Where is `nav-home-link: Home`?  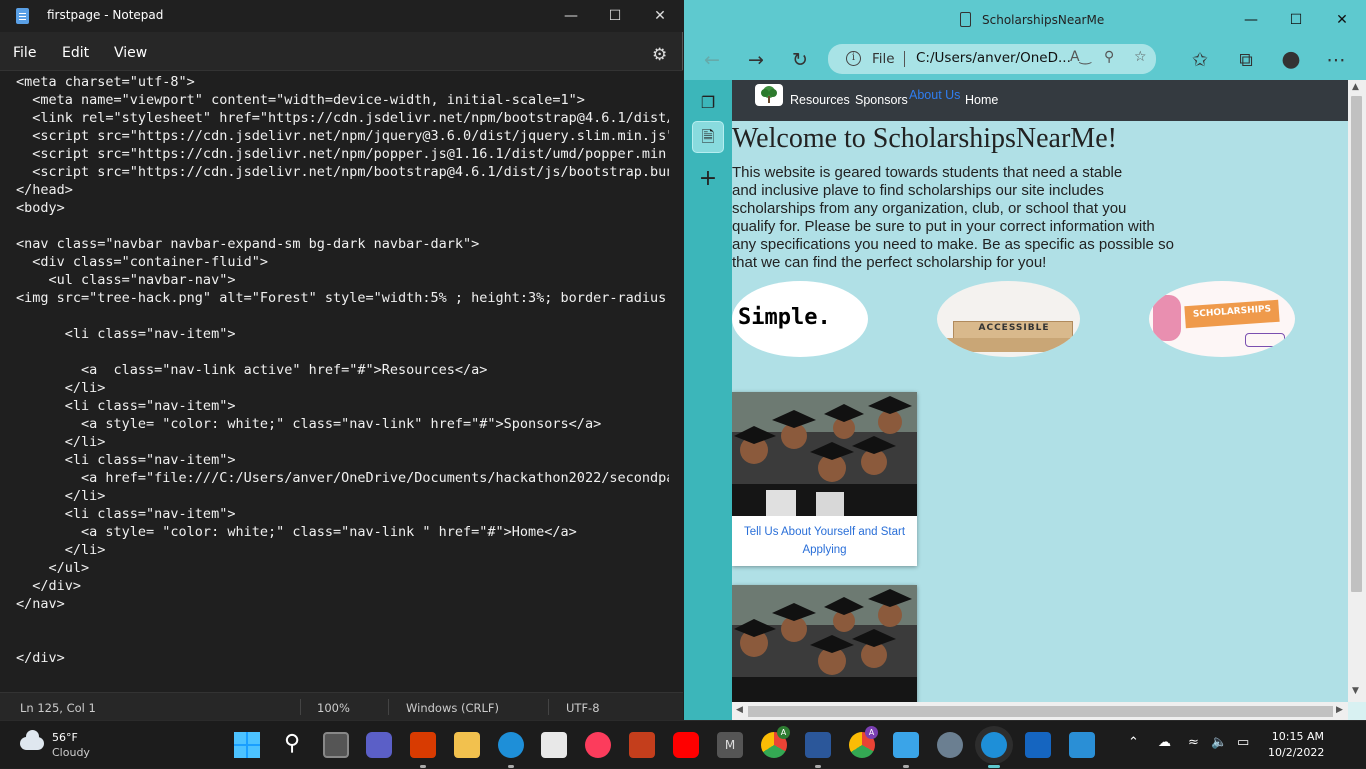 nav-home-link: Home is located at coordinates (981, 100).